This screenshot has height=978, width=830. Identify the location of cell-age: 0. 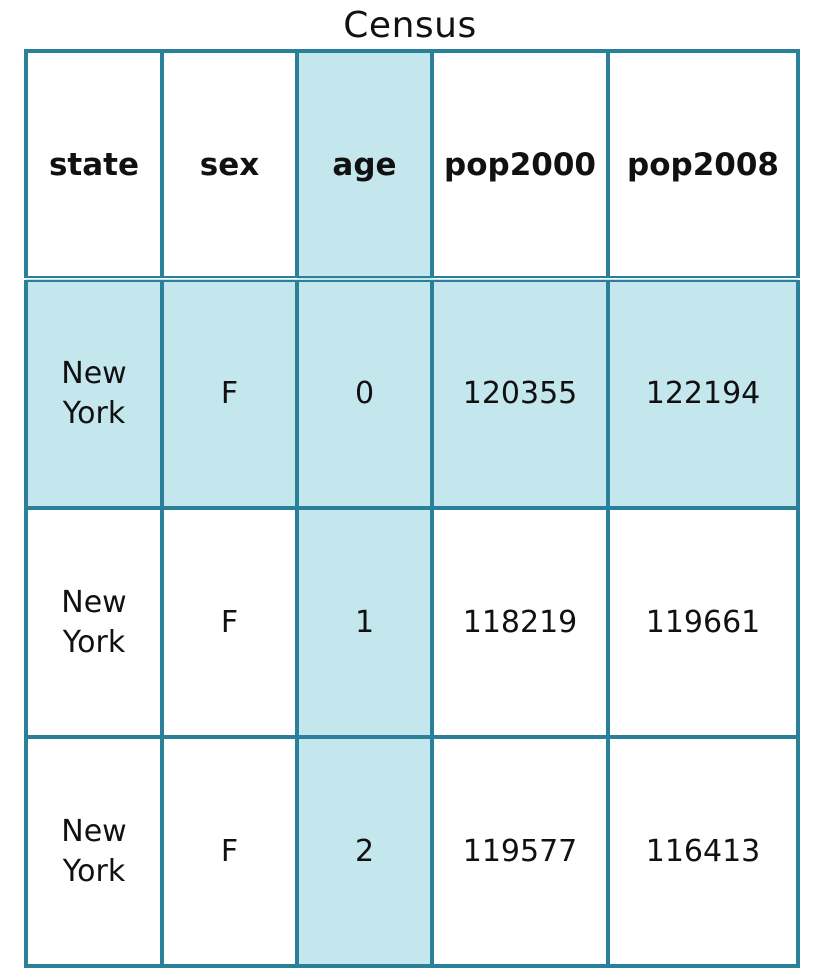
(364, 393).